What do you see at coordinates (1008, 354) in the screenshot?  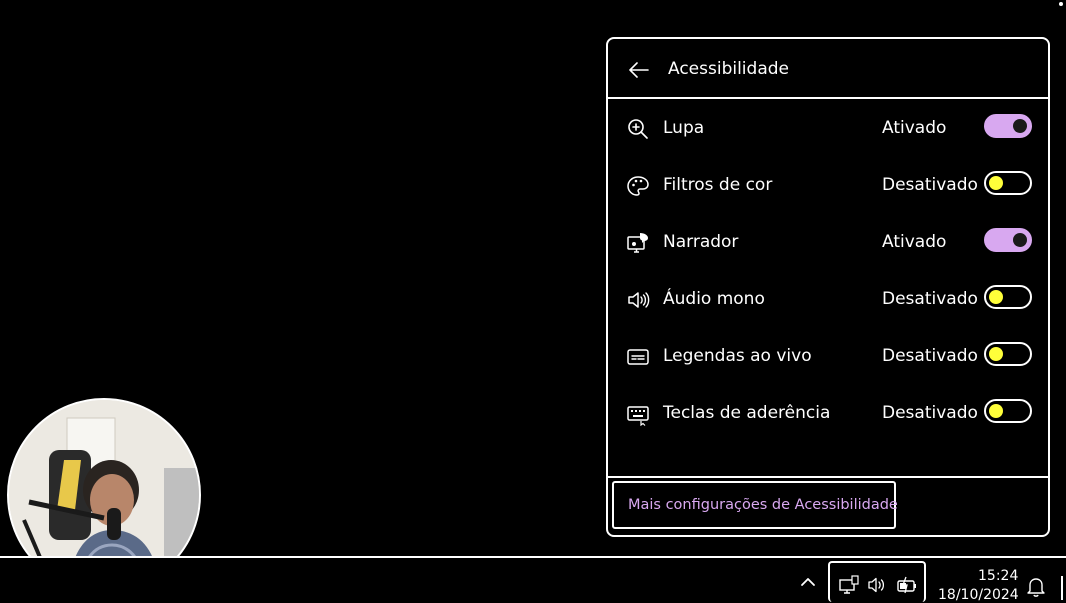 I see `toggle-live-captions` at bounding box center [1008, 354].